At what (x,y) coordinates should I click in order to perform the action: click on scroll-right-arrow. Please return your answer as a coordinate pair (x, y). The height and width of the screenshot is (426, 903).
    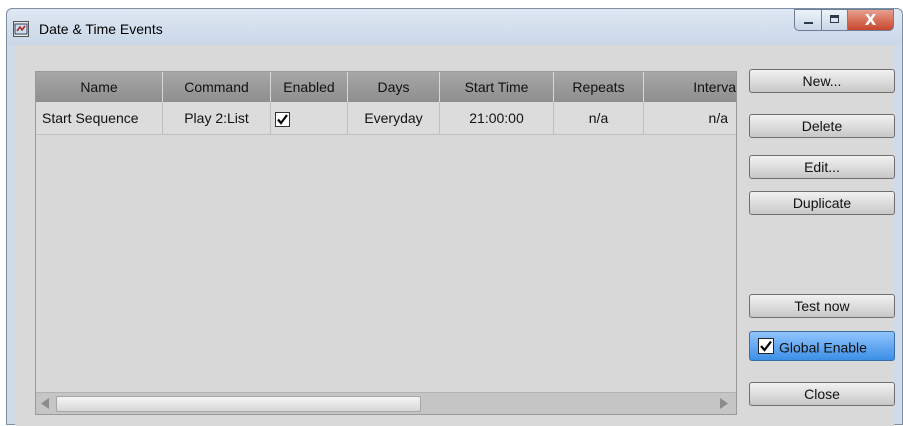
    Looking at the image, I should click on (723, 403).